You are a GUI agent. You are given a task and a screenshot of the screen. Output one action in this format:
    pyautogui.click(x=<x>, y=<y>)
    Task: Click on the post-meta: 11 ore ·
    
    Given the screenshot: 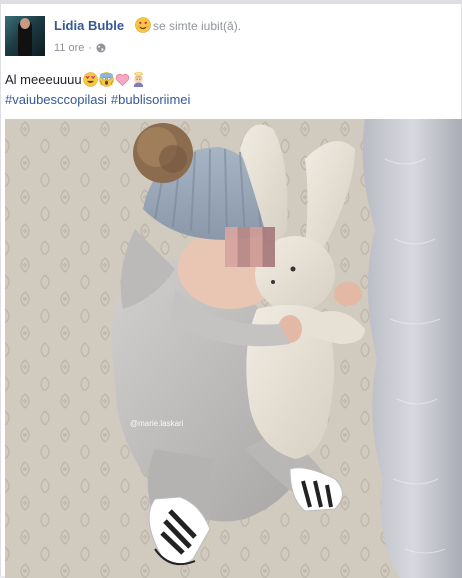 What is the action you would take?
    pyautogui.click(x=80, y=48)
    